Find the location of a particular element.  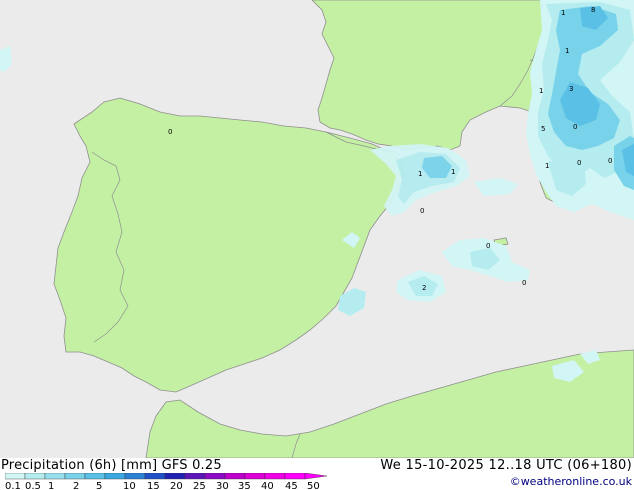

scale-tick-label: 20 is located at coordinates (176, 485).